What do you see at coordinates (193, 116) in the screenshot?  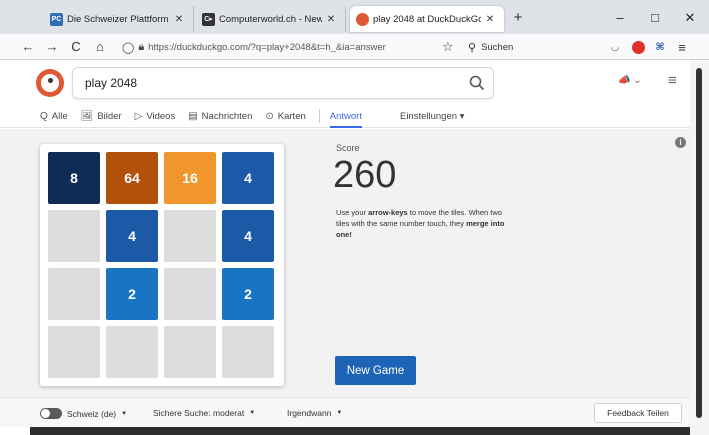 I see `news-icon: ▤` at bounding box center [193, 116].